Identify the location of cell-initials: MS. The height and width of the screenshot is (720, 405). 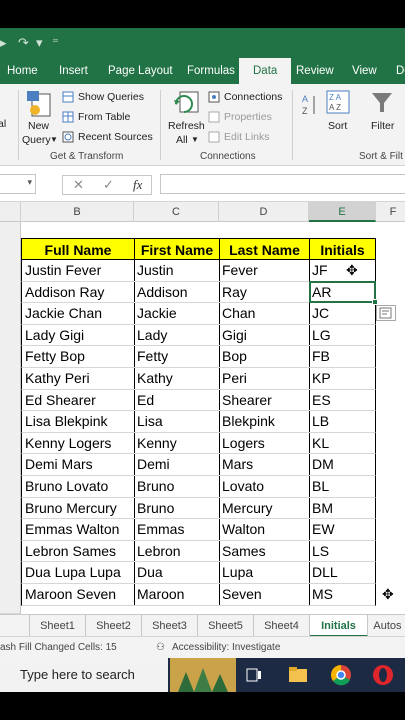
(342, 595).